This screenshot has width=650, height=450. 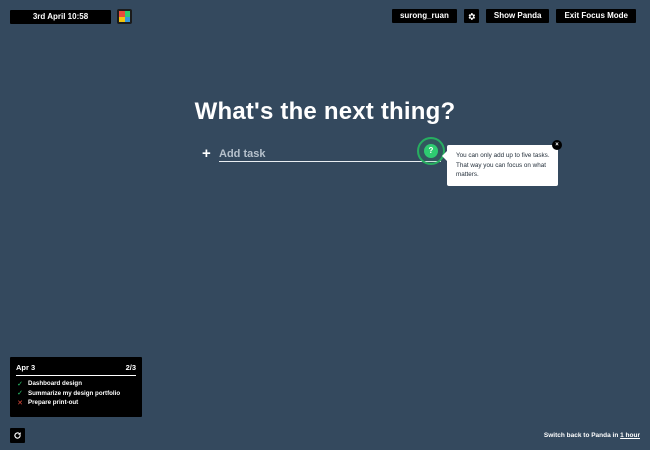 I want to click on summary-date: Apr 3, so click(x=26, y=367).